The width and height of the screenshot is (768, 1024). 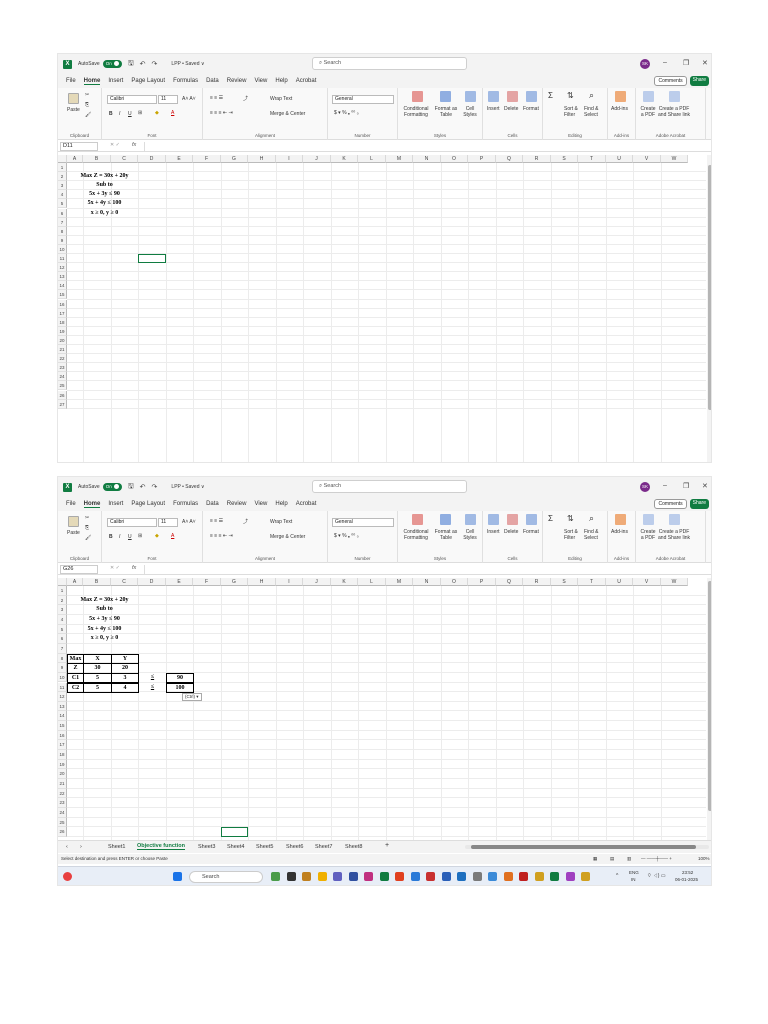 What do you see at coordinates (124, 582) in the screenshot?
I see `column-header-c: C` at bounding box center [124, 582].